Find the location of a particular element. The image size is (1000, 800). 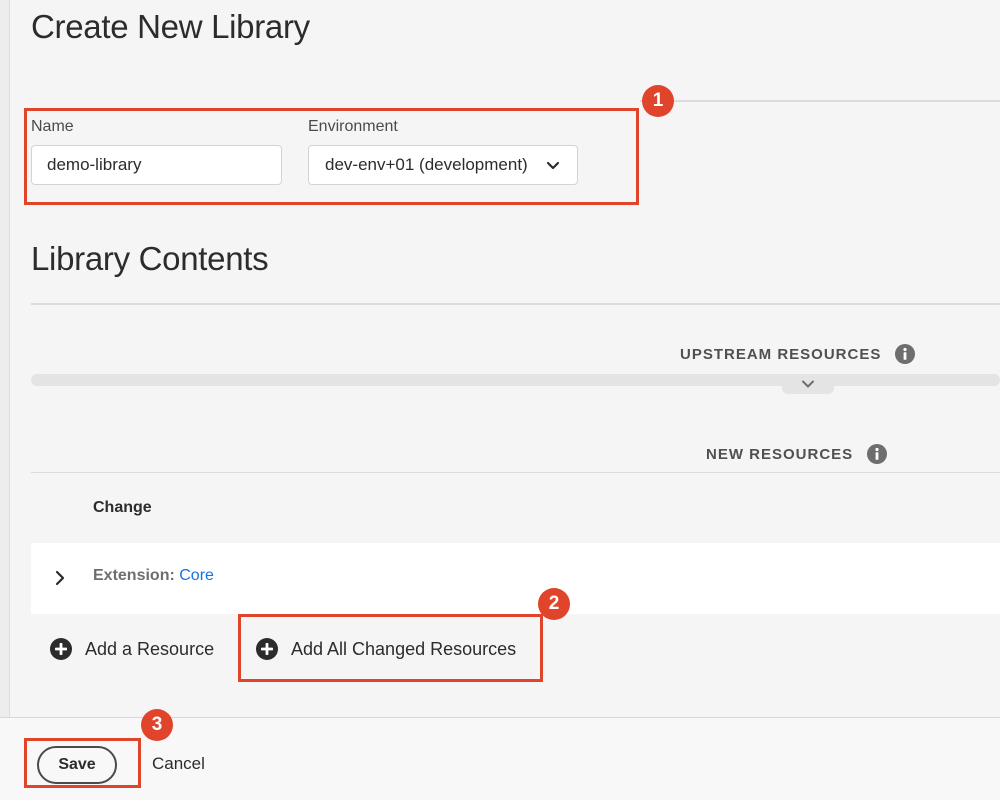

left-edge-divider is located at coordinates (5, 359).